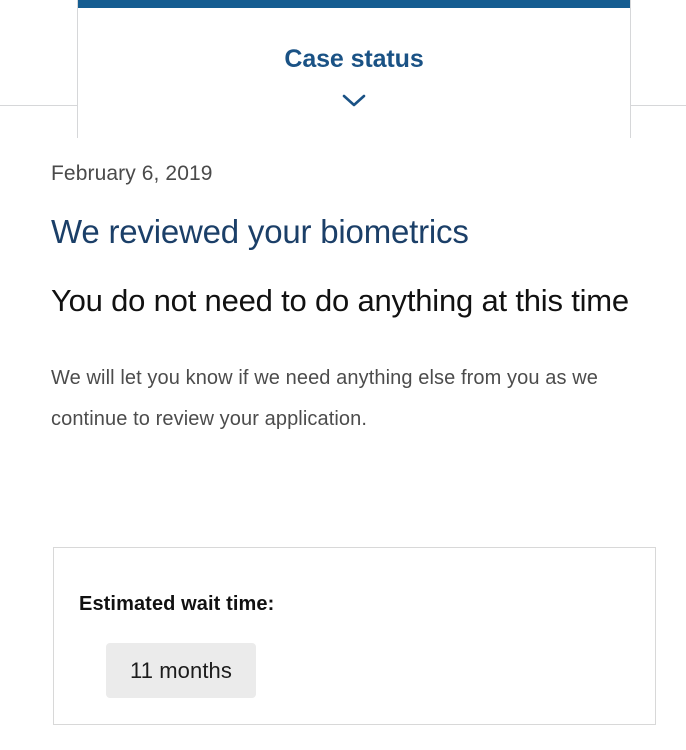 The height and width of the screenshot is (750, 686). Describe the element at coordinates (177, 604) in the screenshot. I see `estimated-wait-time-label: Estimated wait time:` at that location.